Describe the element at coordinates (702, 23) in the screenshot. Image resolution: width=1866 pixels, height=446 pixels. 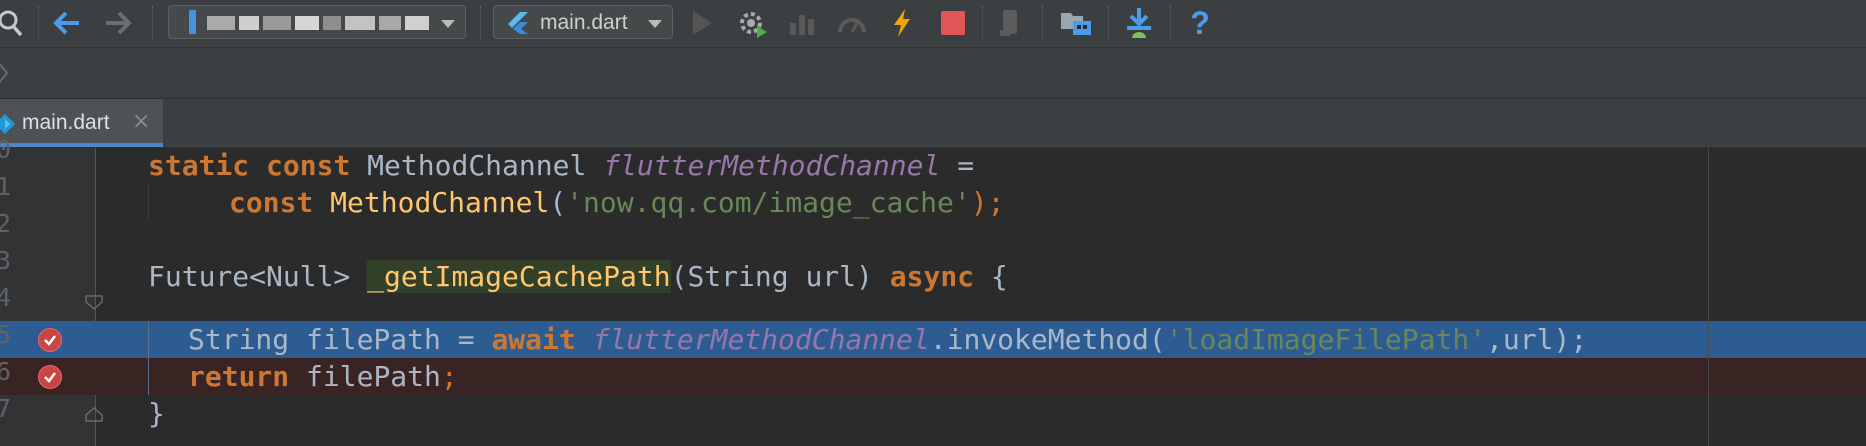
I see `run-icon` at that location.